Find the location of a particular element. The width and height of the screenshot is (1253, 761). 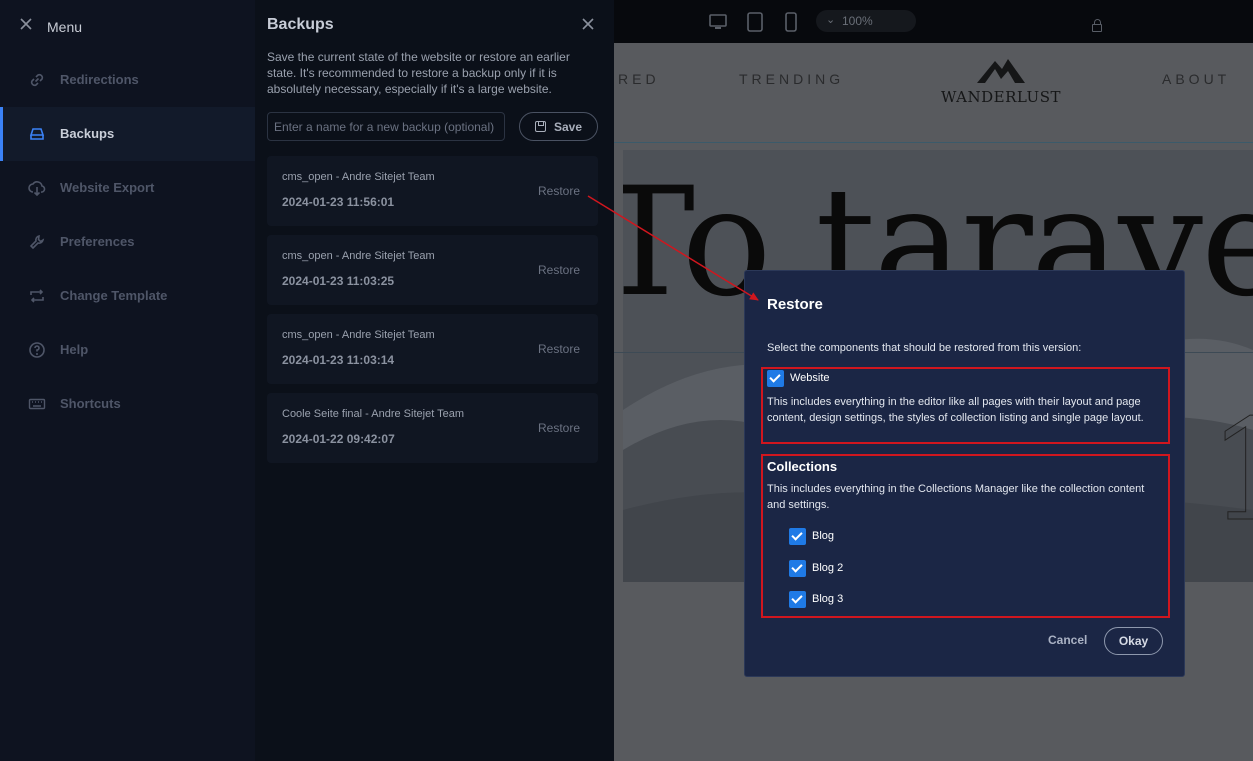

lock-icon is located at coordinates (1097, 25).